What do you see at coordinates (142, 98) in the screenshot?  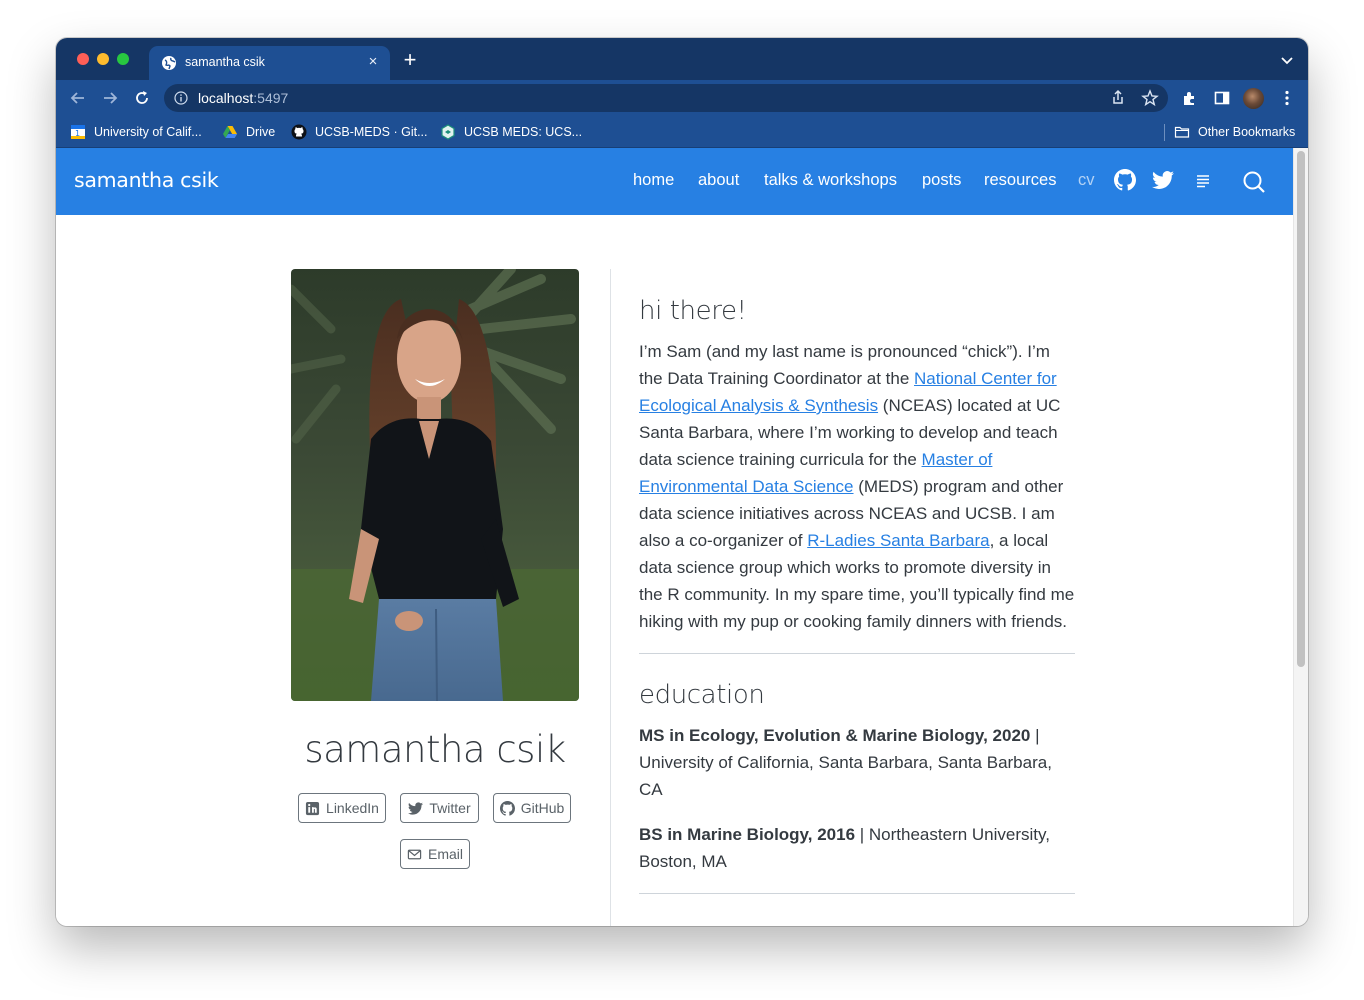 I see `reload-icon` at bounding box center [142, 98].